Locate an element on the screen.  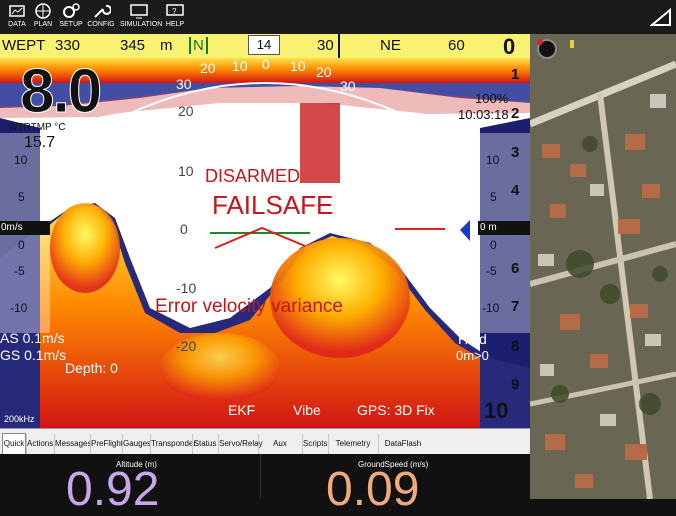
alt-tick: 0 is located at coordinates (493, 245).